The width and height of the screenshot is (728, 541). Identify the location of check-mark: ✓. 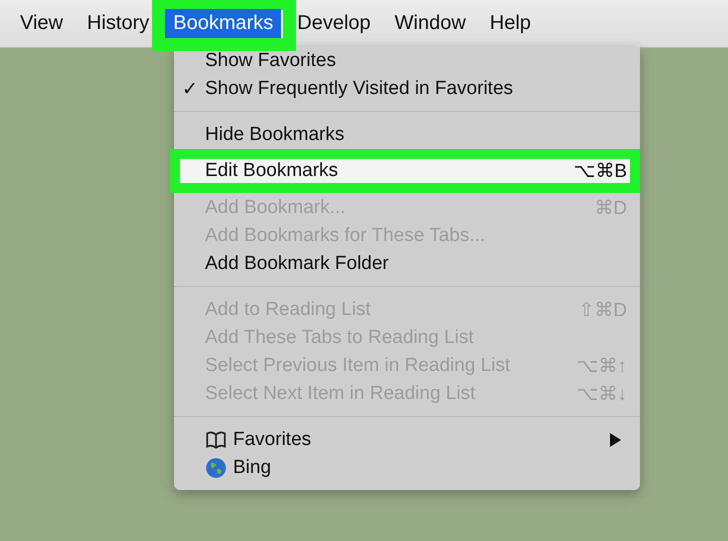
(190, 89).